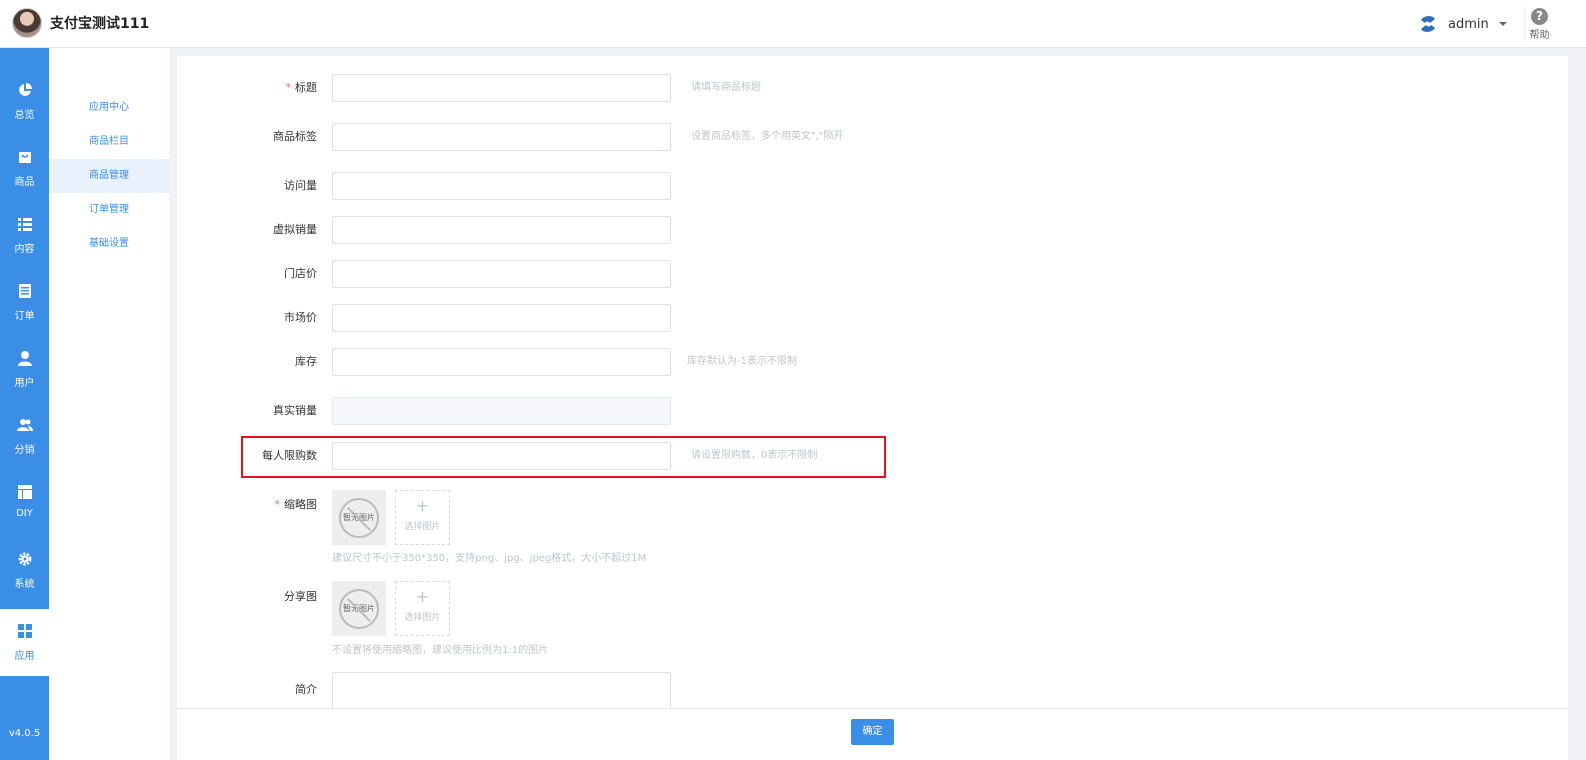  Describe the element at coordinates (872, 230) in the screenshot. I see `form-row-virtual-sales: 虚拟销量` at that location.